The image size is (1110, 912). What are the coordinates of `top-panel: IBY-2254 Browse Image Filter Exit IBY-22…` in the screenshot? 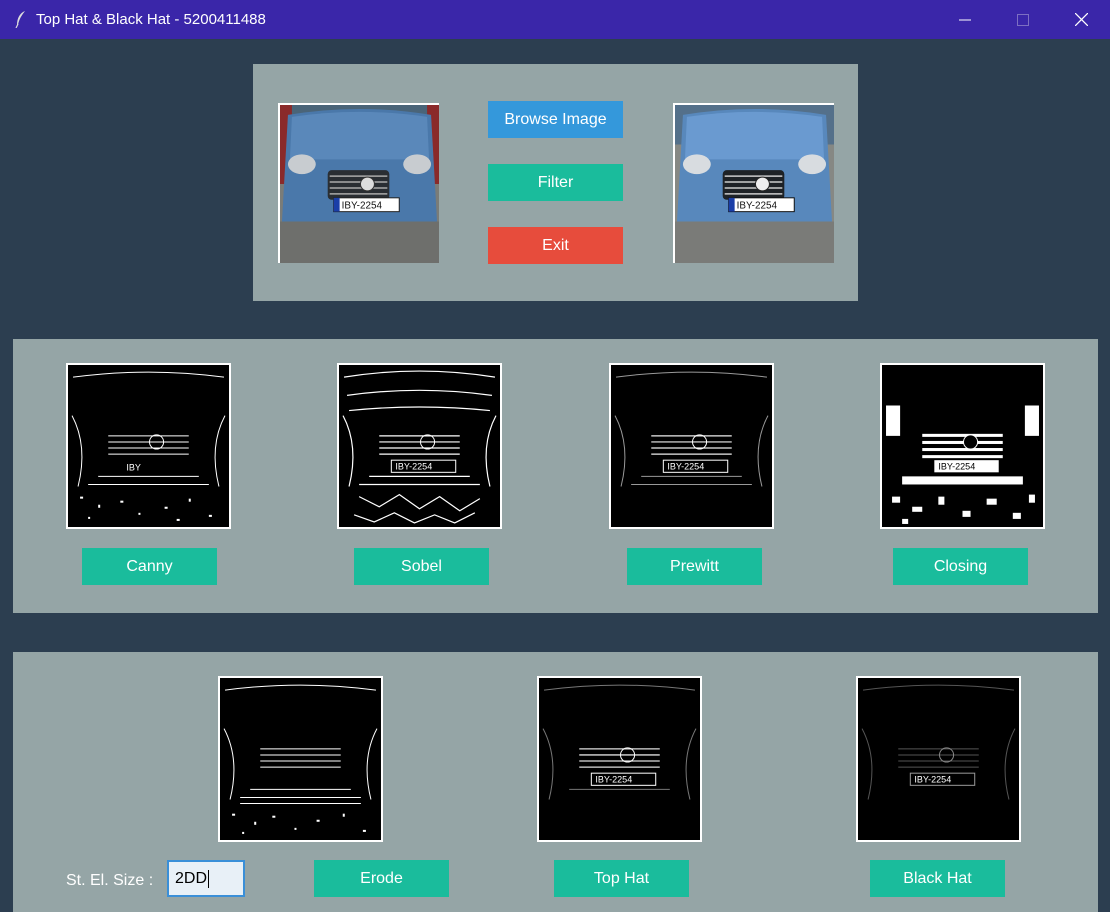 It's located at (555, 182).